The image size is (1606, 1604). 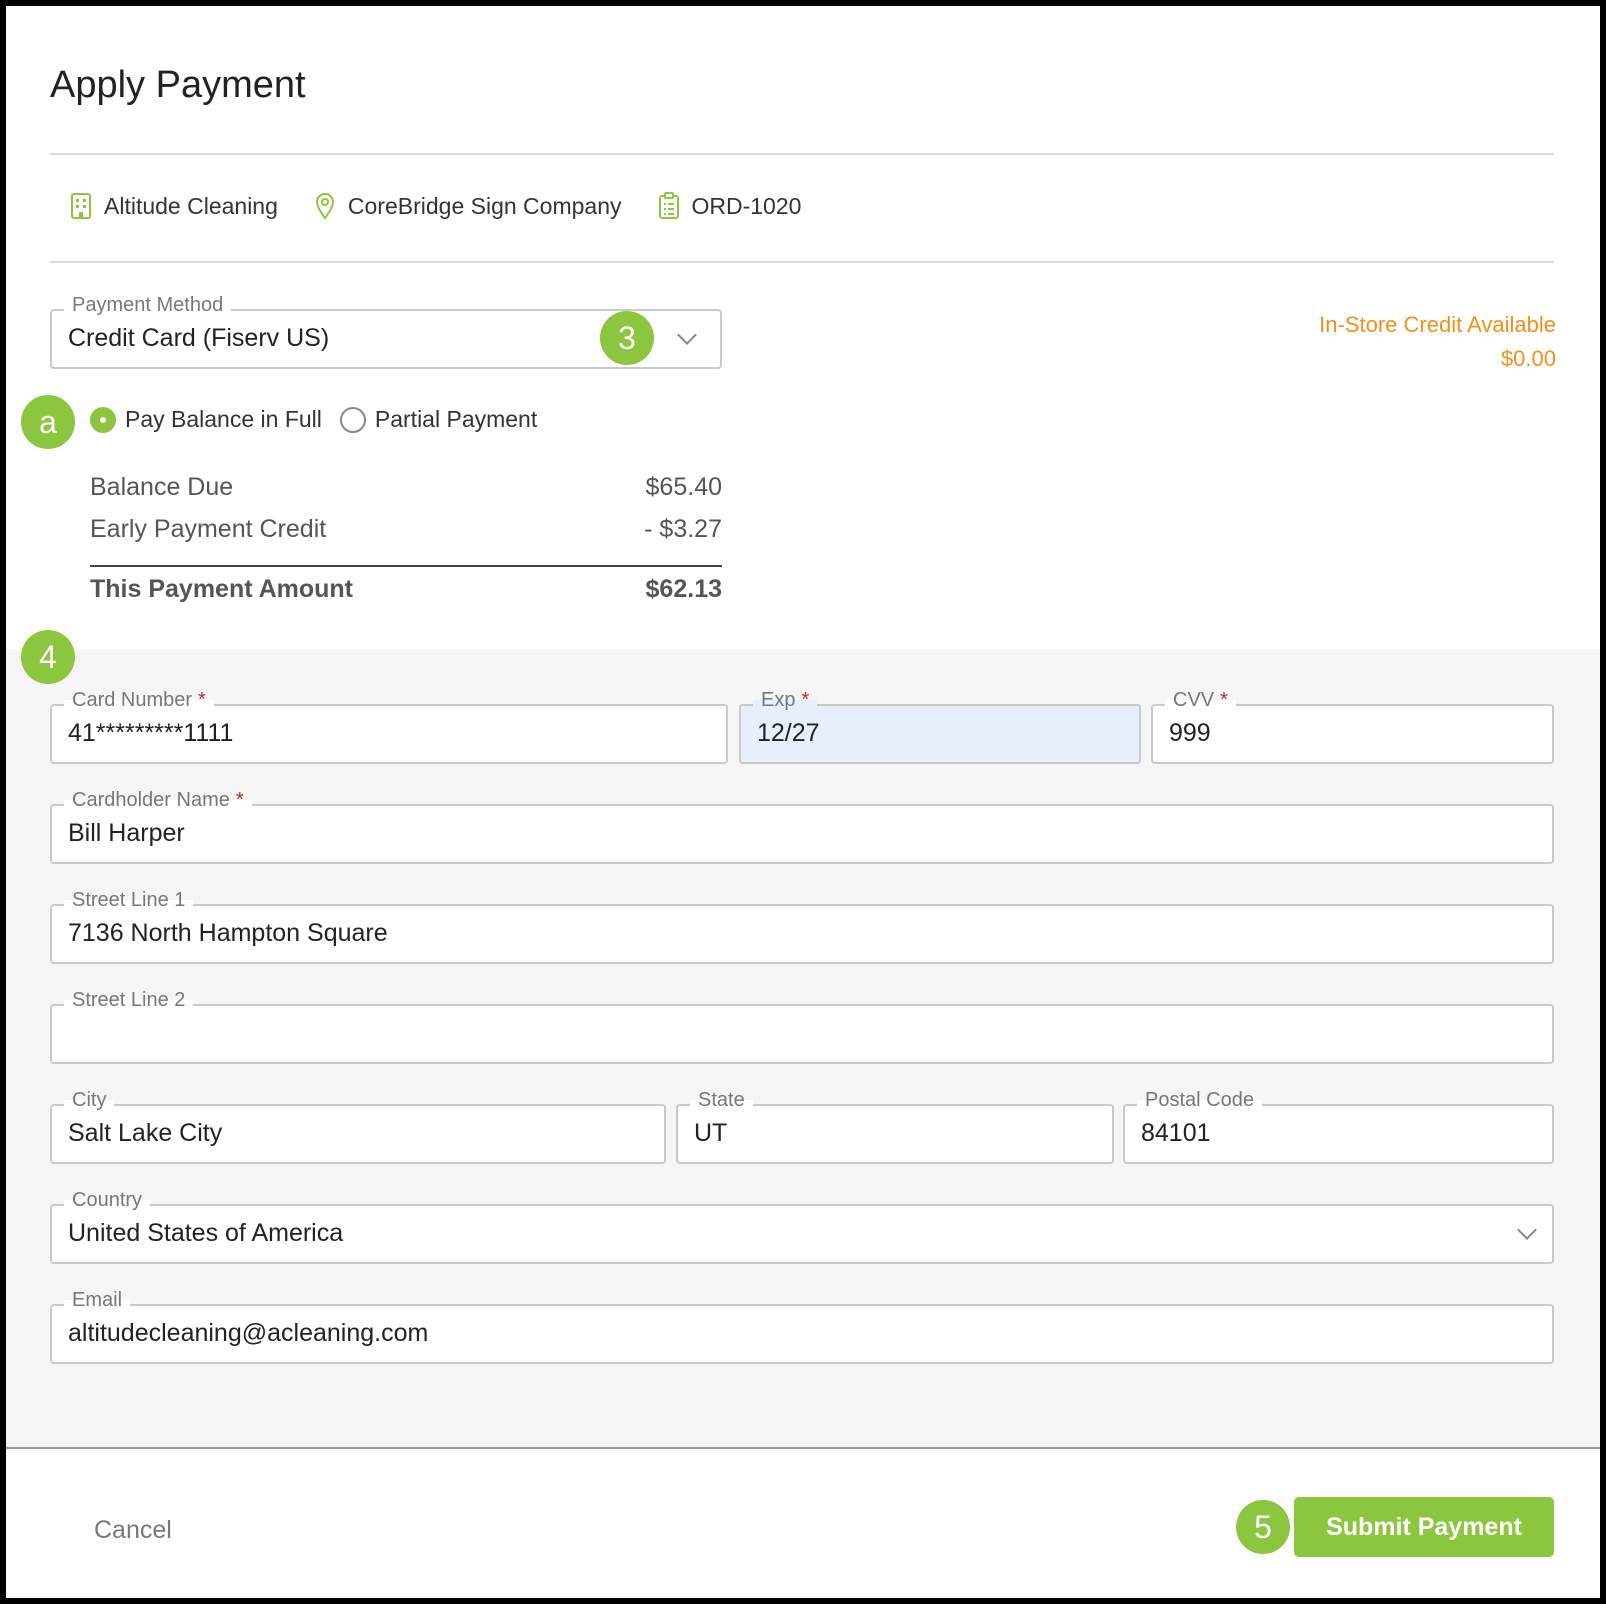 I want to click on balance-due-row: Balance Due $65.40, so click(x=406, y=487).